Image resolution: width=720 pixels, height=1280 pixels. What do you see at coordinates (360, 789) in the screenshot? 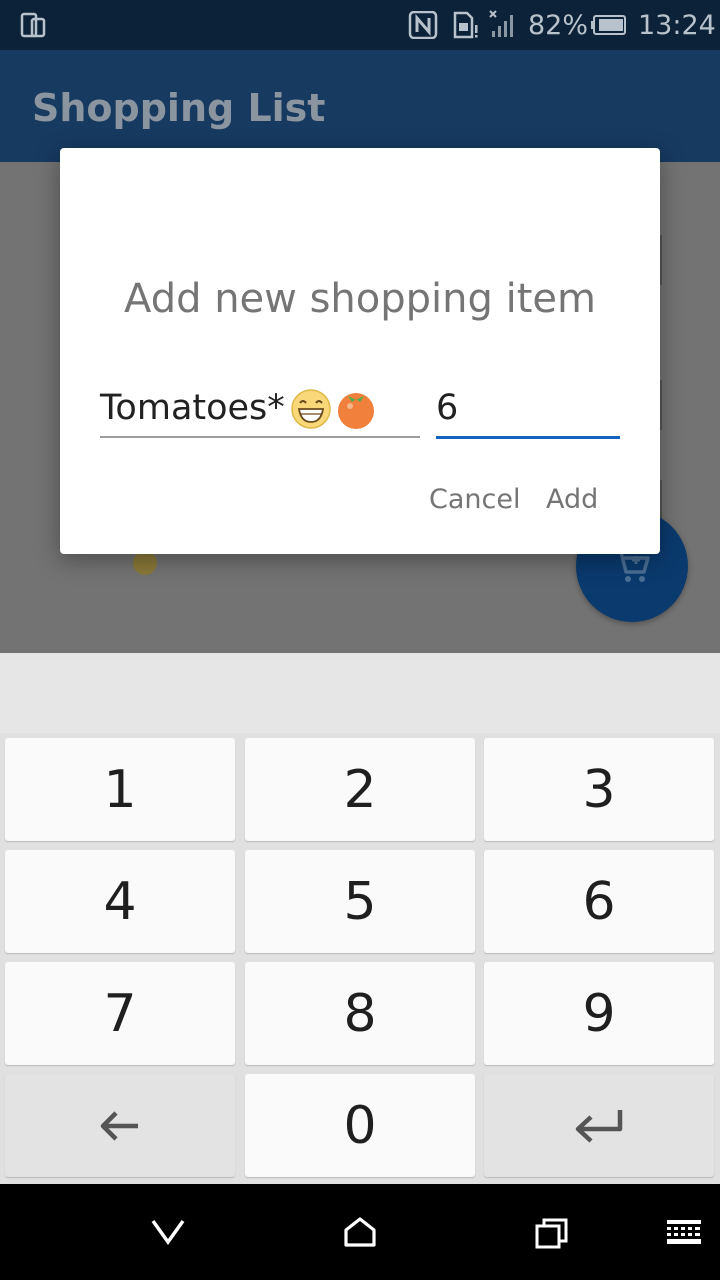
I see `key-2: 2` at bounding box center [360, 789].